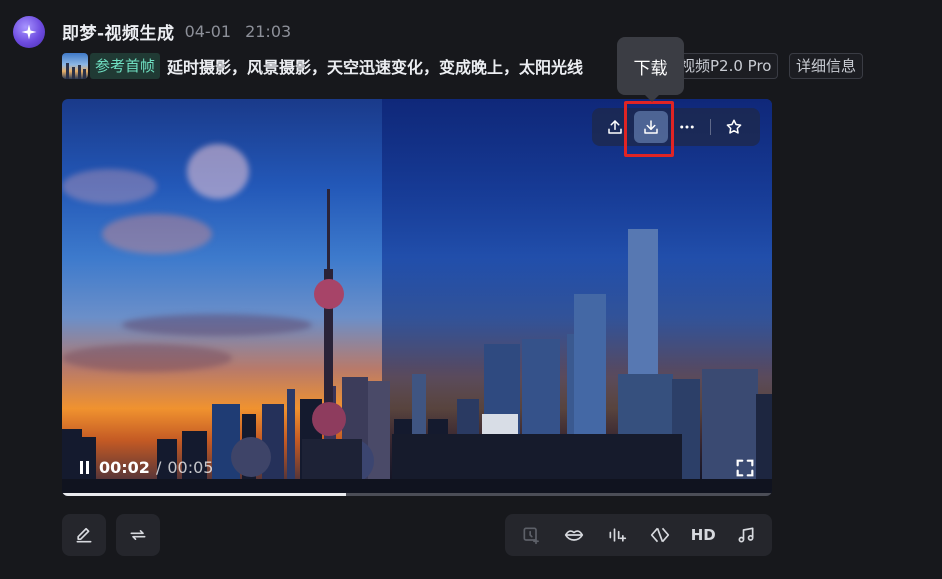 The image size is (942, 579). I want to click on prompt-row: 参考首帧 延时摄影，风景摄影，天空迅速变化，变成晚上，太阳光线, so click(343, 66).